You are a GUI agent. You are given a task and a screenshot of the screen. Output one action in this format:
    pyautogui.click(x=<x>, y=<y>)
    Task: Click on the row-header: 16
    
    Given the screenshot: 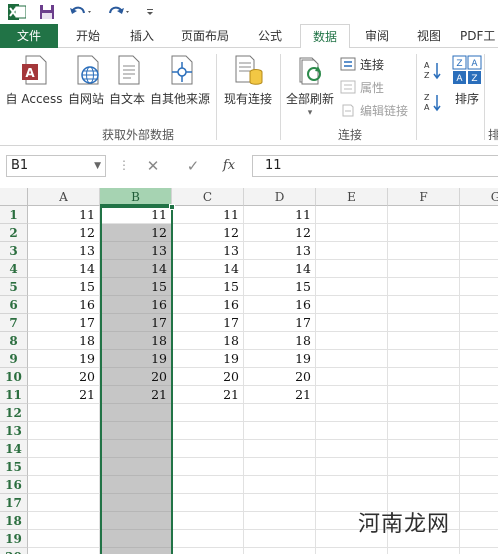 What is the action you would take?
    pyautogui.click(x=14, y=485)
    